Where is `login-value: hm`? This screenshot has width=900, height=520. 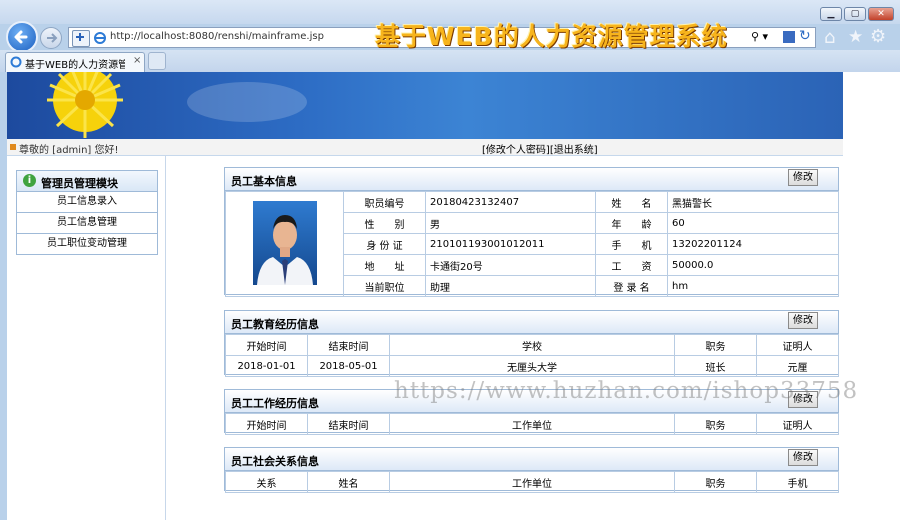
login-value: hm is located at coordinates (753, 286).